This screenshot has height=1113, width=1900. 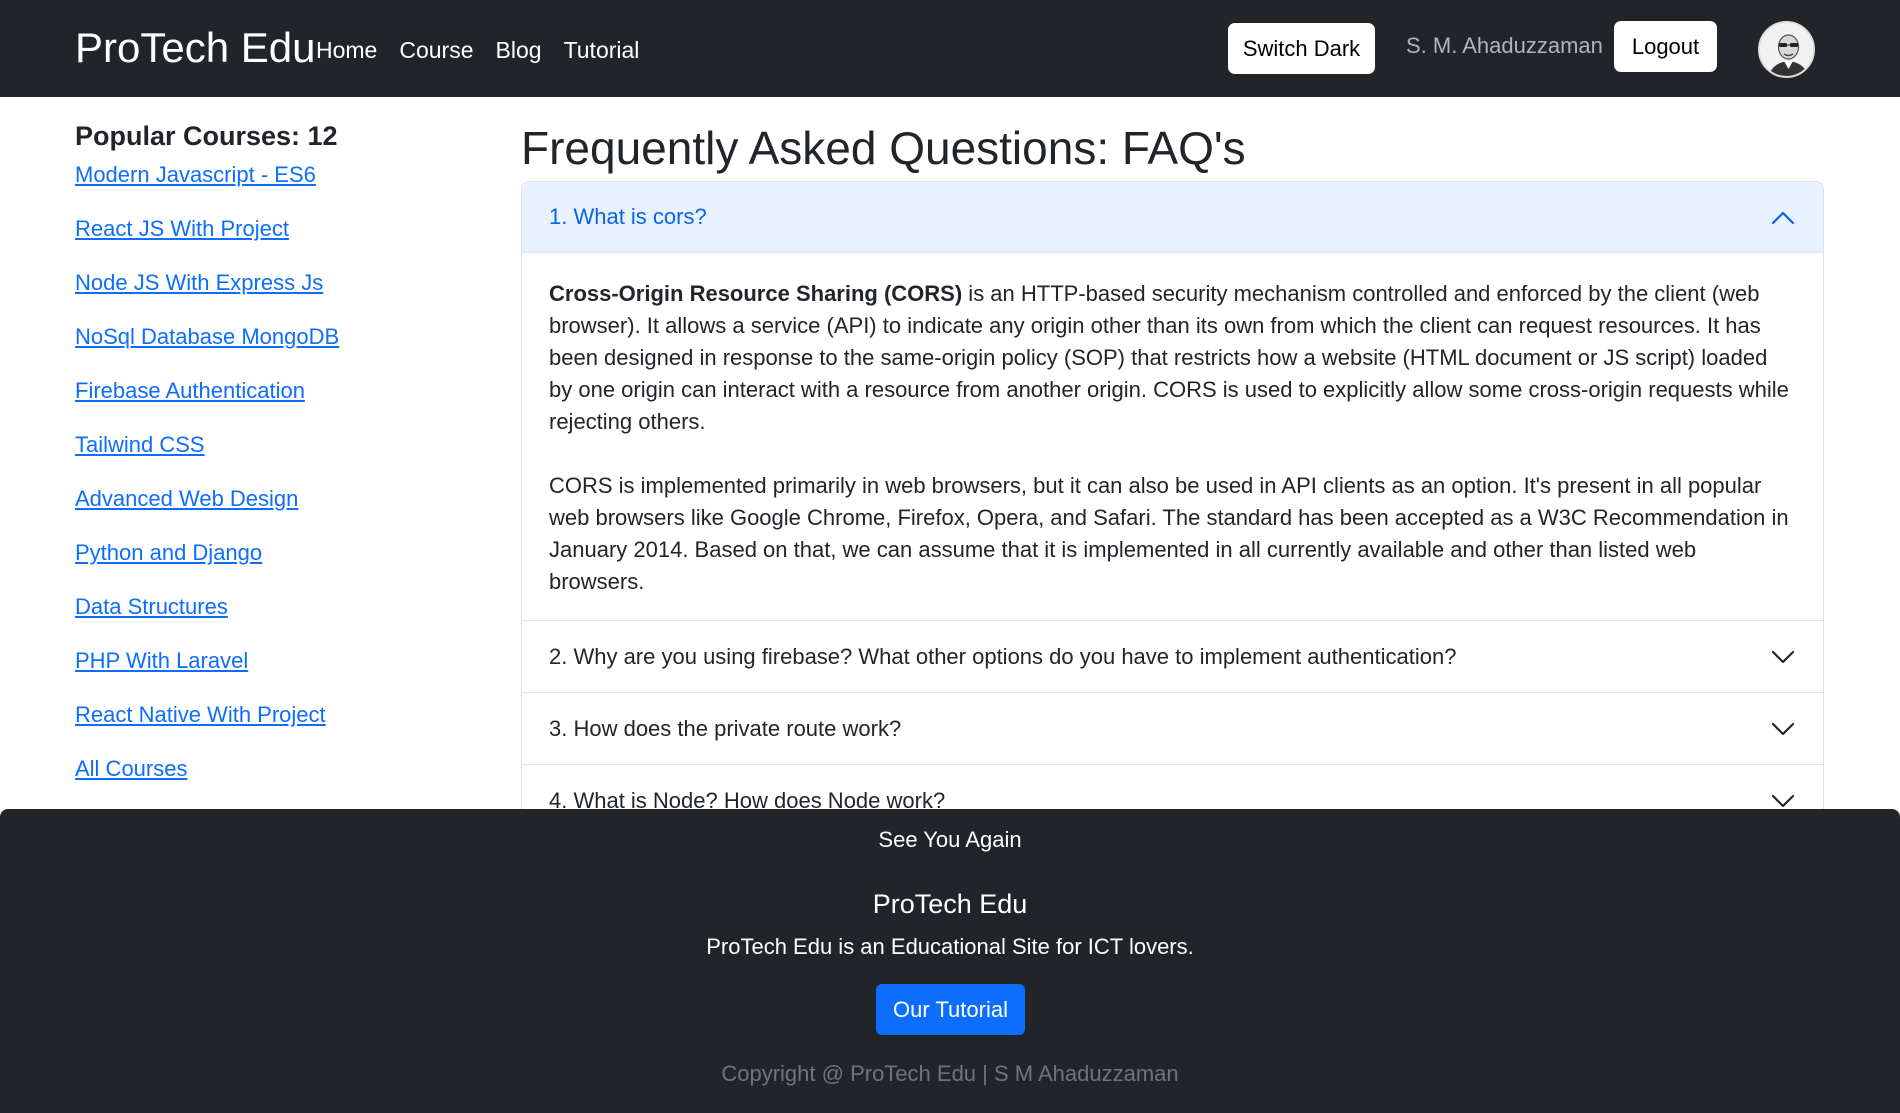 I want to click on chevron-up-icon, so click(x=1783, y=218).